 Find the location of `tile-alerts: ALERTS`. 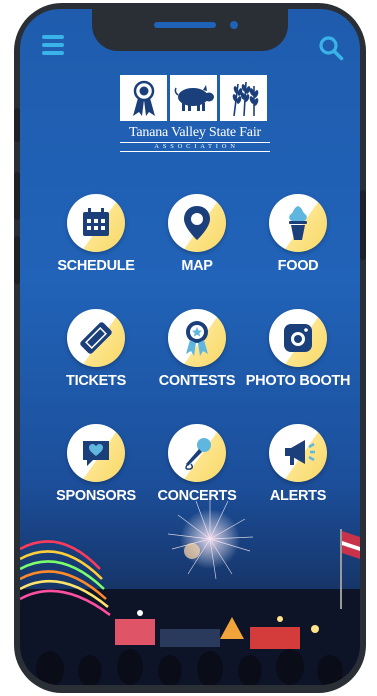

tile-alerts: ALERTS is located at coordinates (297, 479).